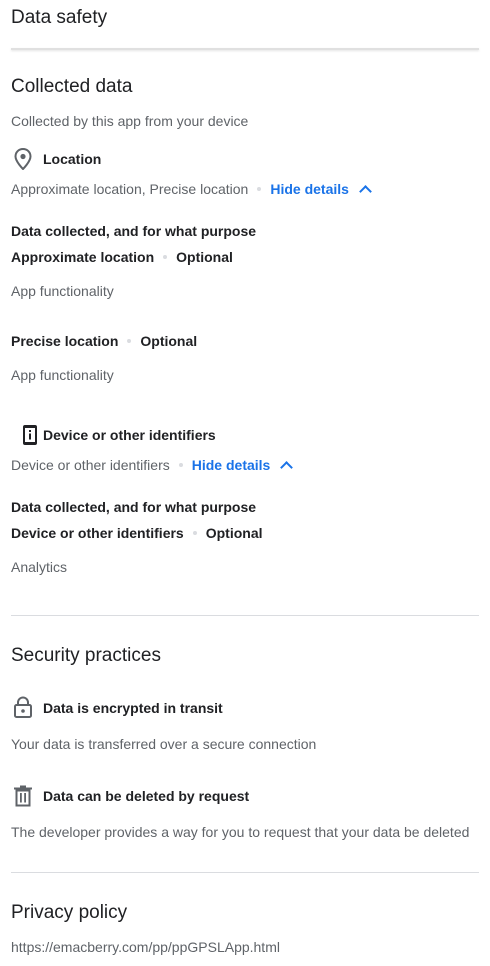 The image size is (490, 966). I want to click on data-type-name: Precise location, so click(65, 341).